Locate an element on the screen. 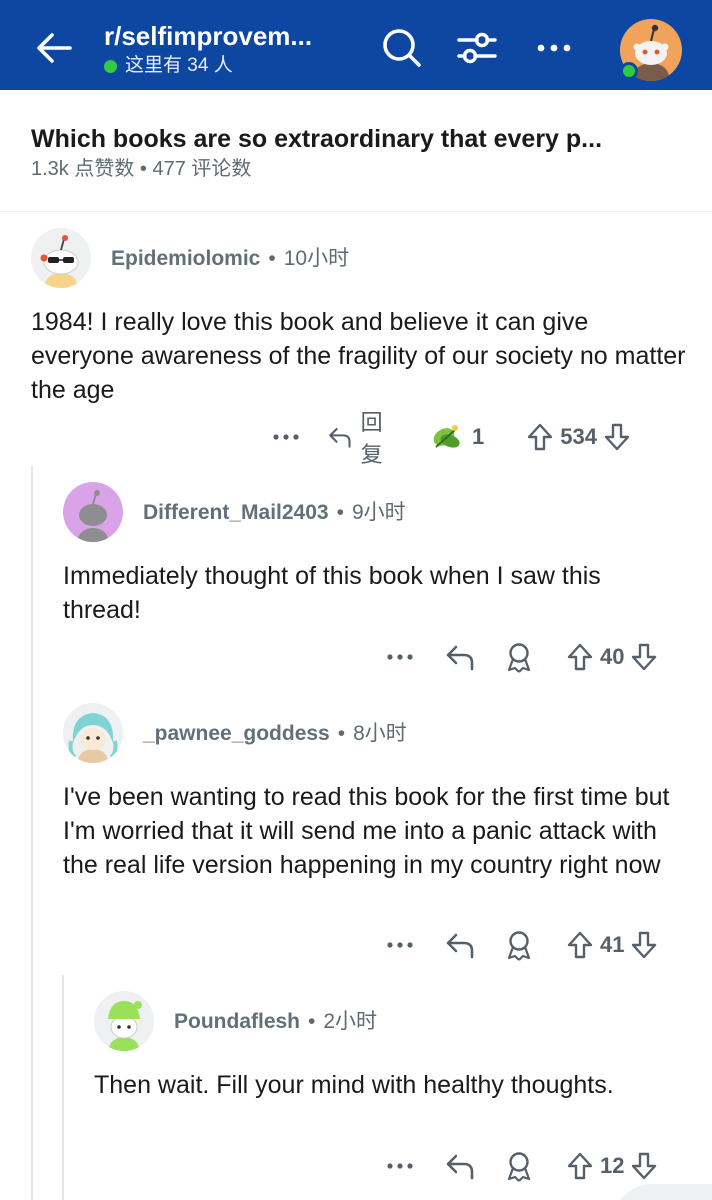  more-button is located at coordinates (554, 48).